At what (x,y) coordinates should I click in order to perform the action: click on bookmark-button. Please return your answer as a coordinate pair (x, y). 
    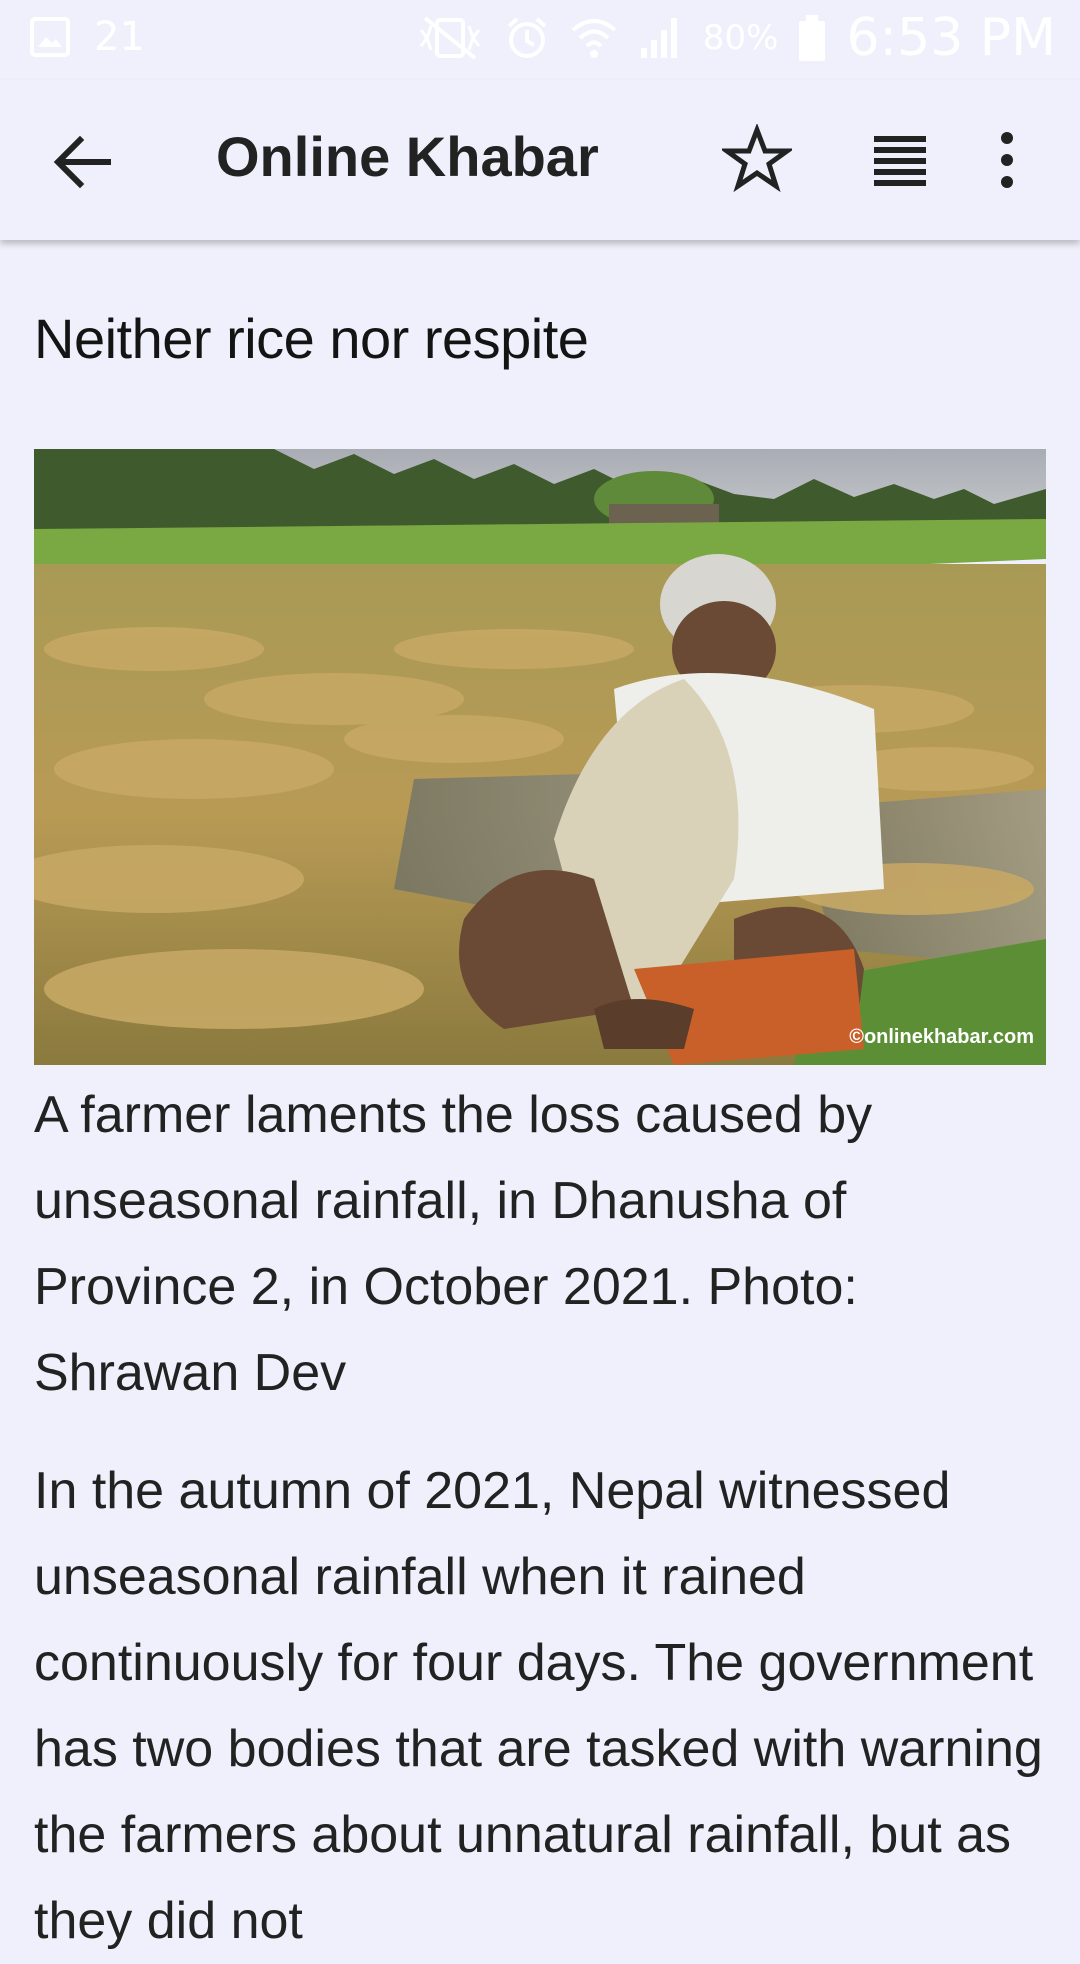
    Looking at the image, I should click on (757, 158).